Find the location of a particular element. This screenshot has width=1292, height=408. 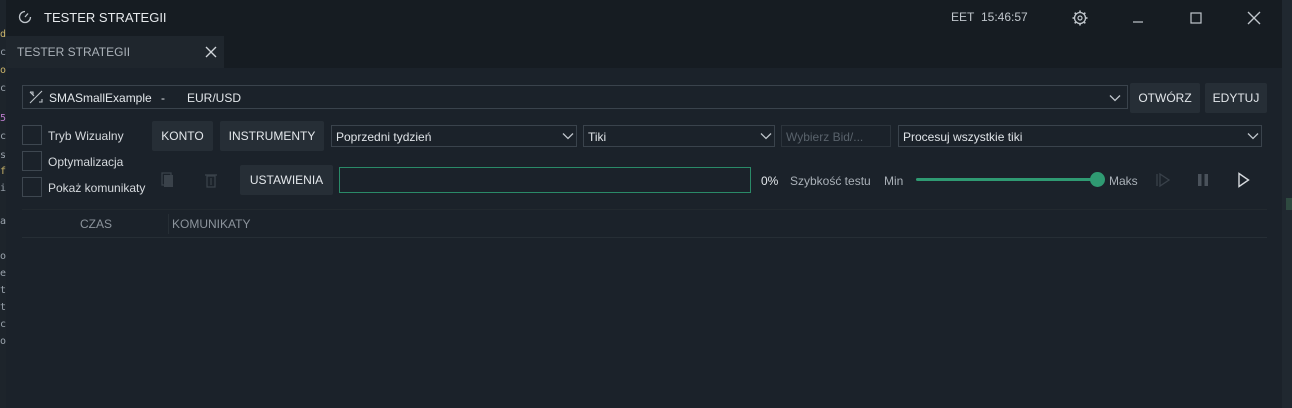

speed-max-label: Maks is located at coordinates (1123, 181).